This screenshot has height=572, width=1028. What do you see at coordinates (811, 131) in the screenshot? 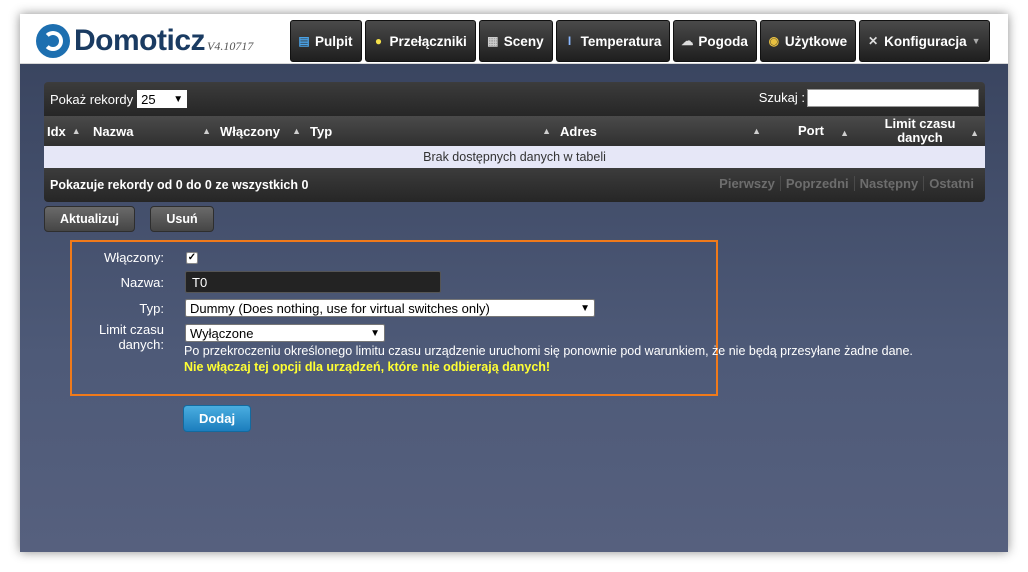
I see `column-port: Port ▲` at bounding box center [811, 131].